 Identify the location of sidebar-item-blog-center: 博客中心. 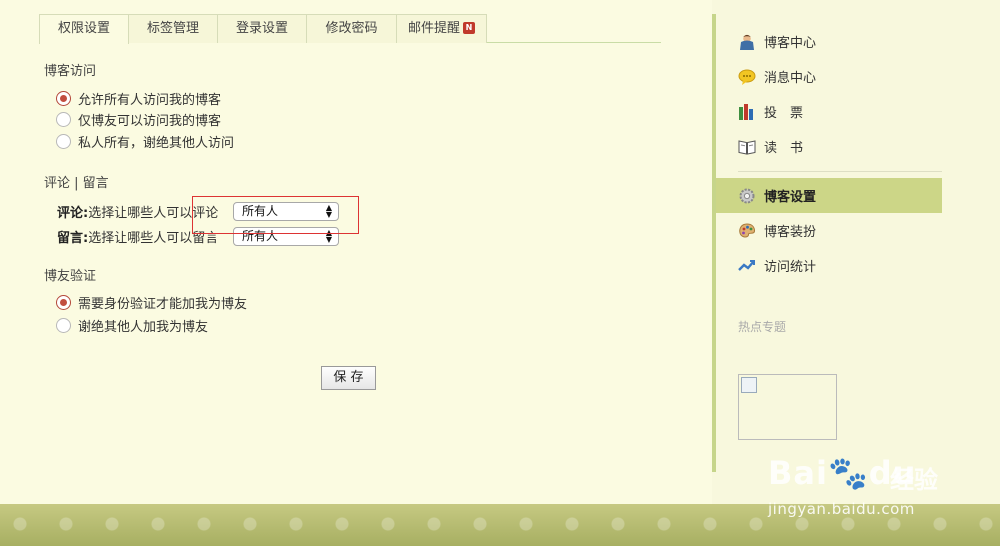
(829, 41).